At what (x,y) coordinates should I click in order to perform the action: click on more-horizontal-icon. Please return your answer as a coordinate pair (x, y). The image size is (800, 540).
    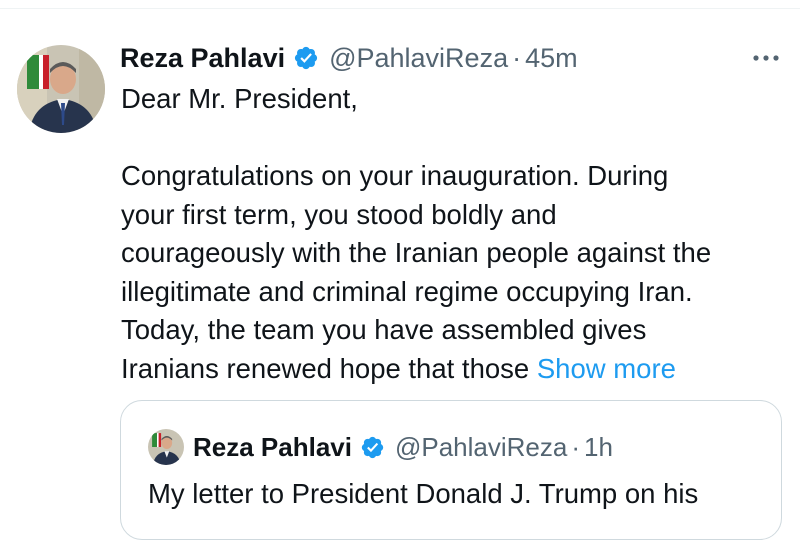
    Looking at the image, I should click on (766, 58).